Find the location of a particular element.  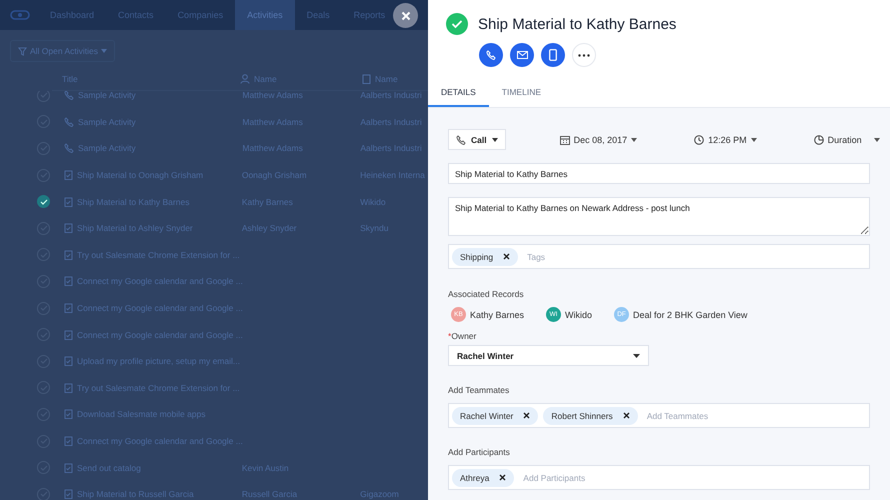

participant-chip: Athreya is located at coordinates (483, 477).